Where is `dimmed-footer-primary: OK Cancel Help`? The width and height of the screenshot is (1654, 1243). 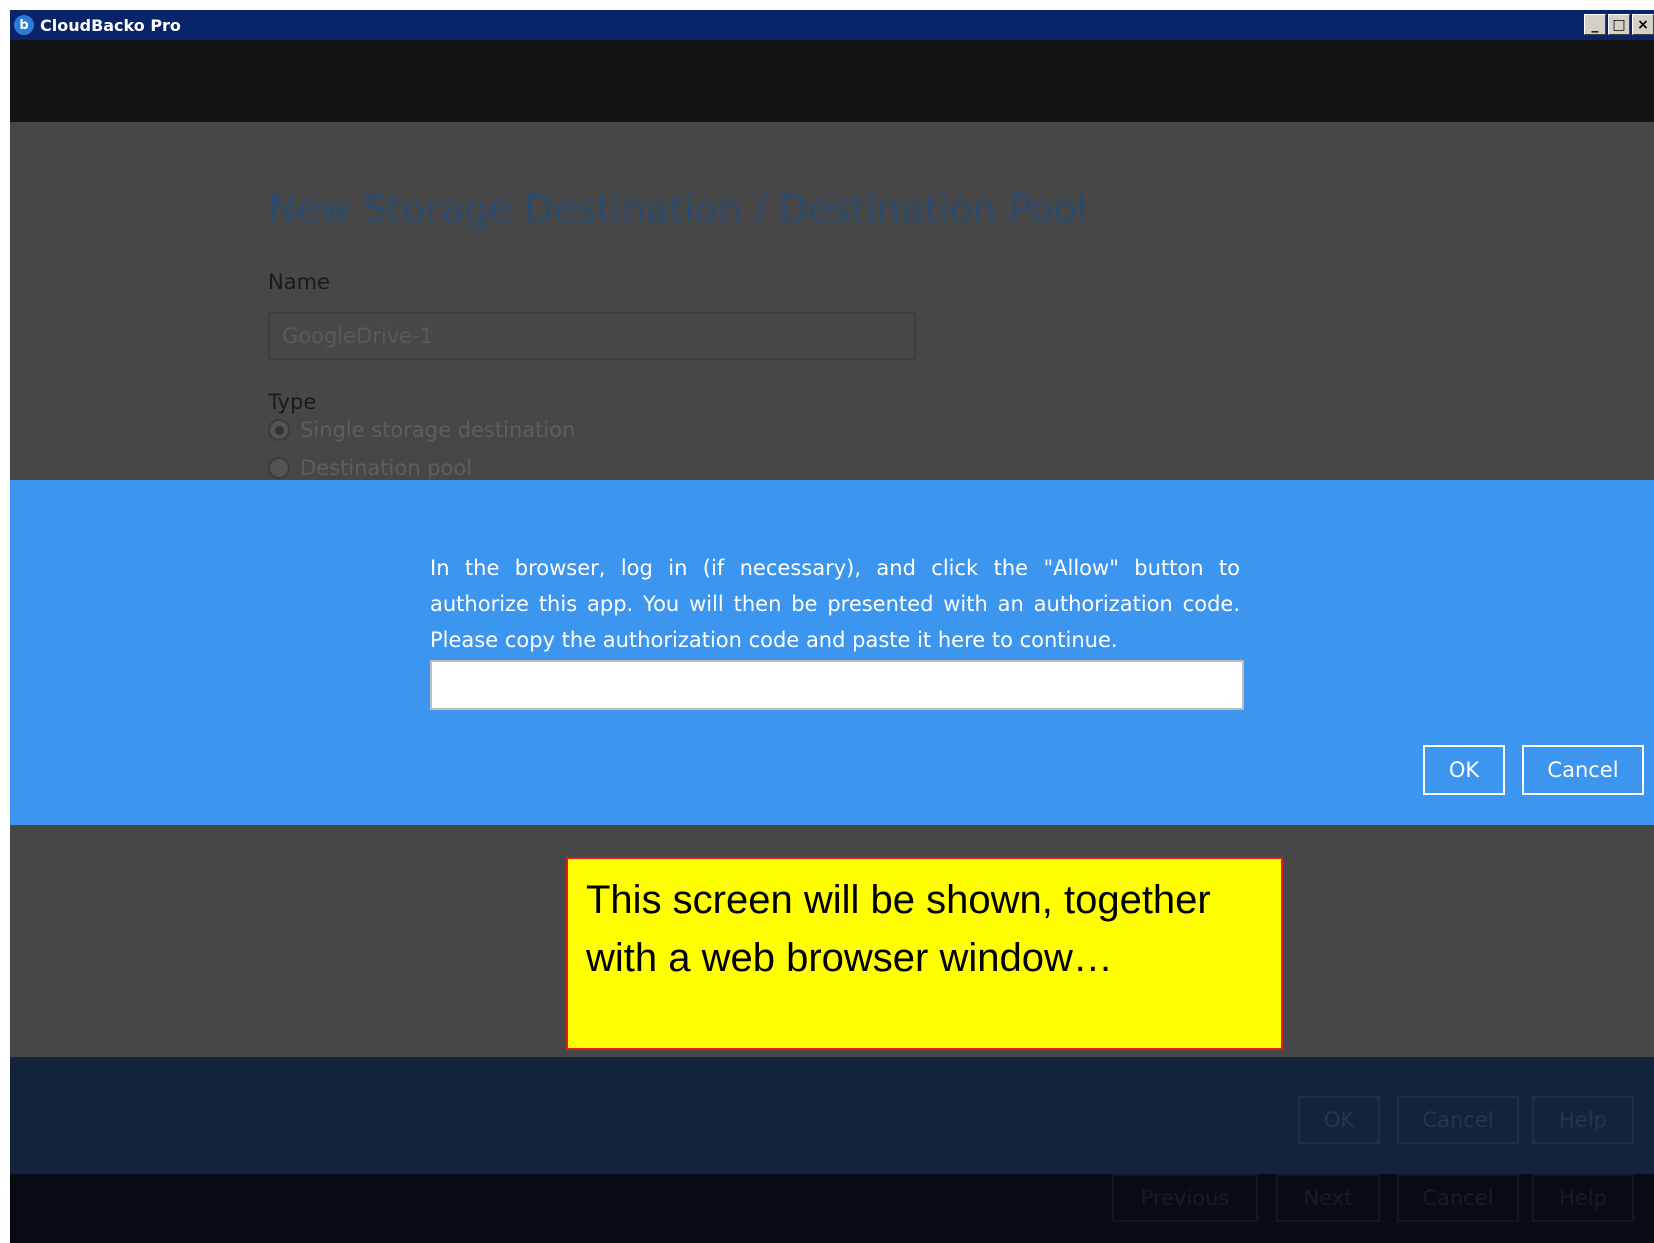
dimmed-footer-primary: OK Cancel Help is located at coordinates (832, 1115).